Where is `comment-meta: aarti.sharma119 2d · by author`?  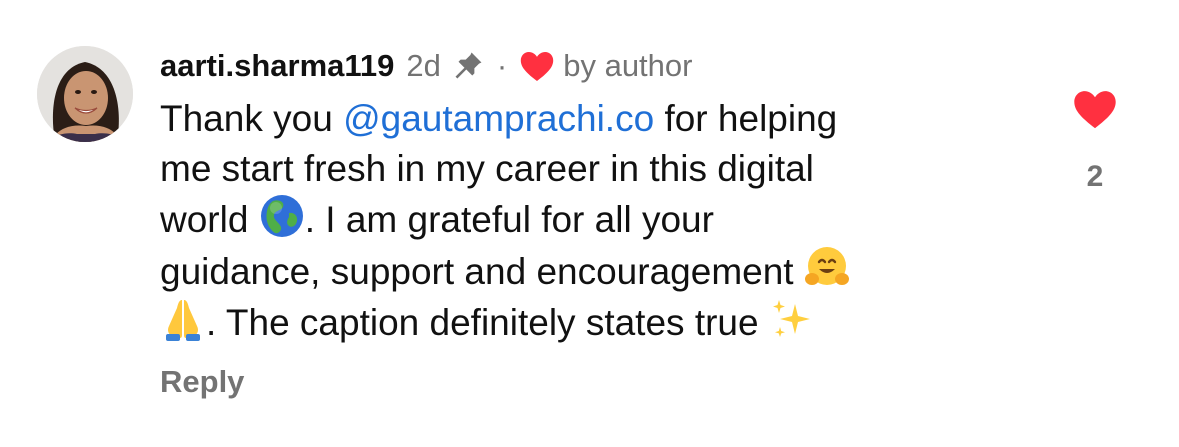
comment-meta: aarti.sharma119 2d · by author is located at coordinates (600, 66).